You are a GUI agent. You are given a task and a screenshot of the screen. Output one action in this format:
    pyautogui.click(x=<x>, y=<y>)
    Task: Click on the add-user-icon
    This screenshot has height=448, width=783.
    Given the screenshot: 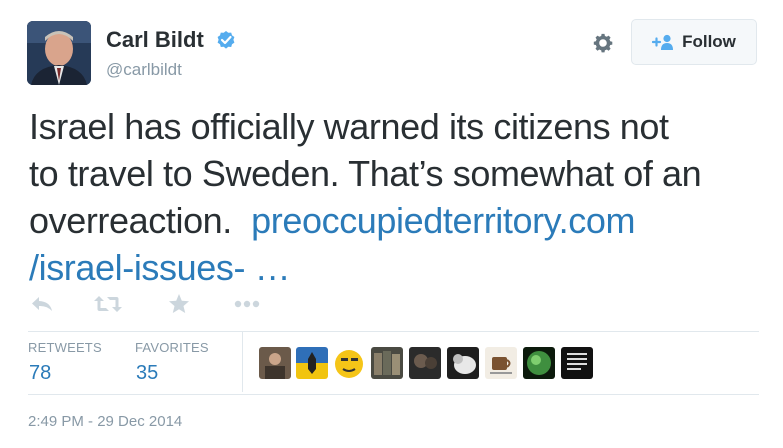 What is the action you would take?
    pyautogui.click(x=663, y=42)
    